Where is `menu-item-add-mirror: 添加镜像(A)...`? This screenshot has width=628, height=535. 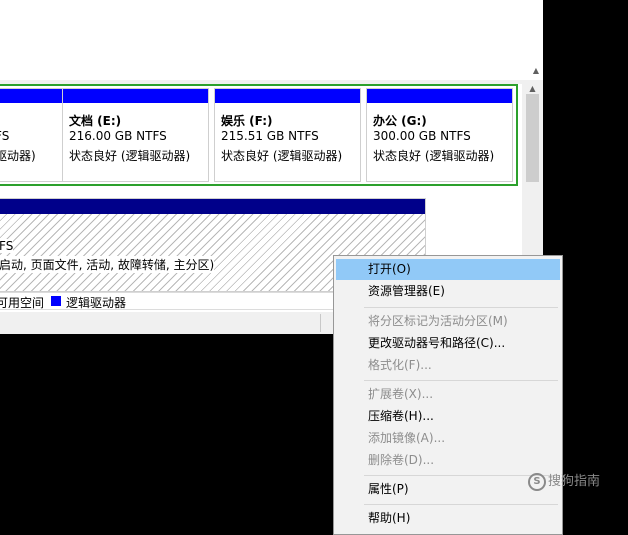
menu-item-add-mirror: 添加镜像(A)... is located at coordinates (448, 438).